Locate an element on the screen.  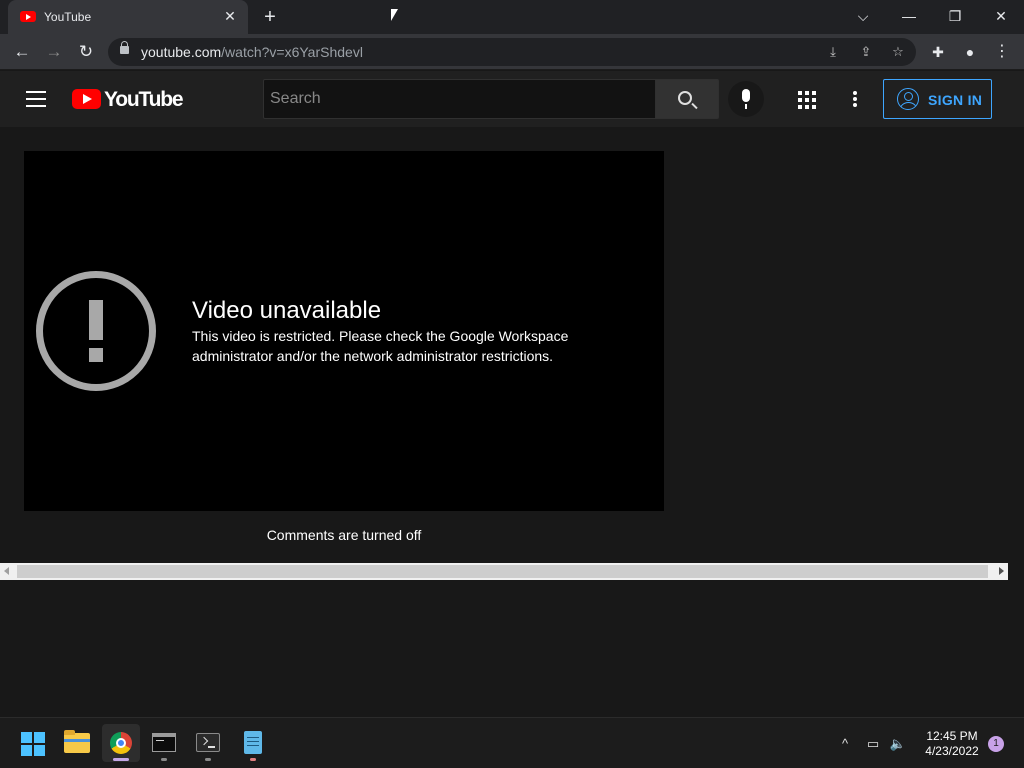
taskbar-command-prompt is located at coordinates (164, 743).